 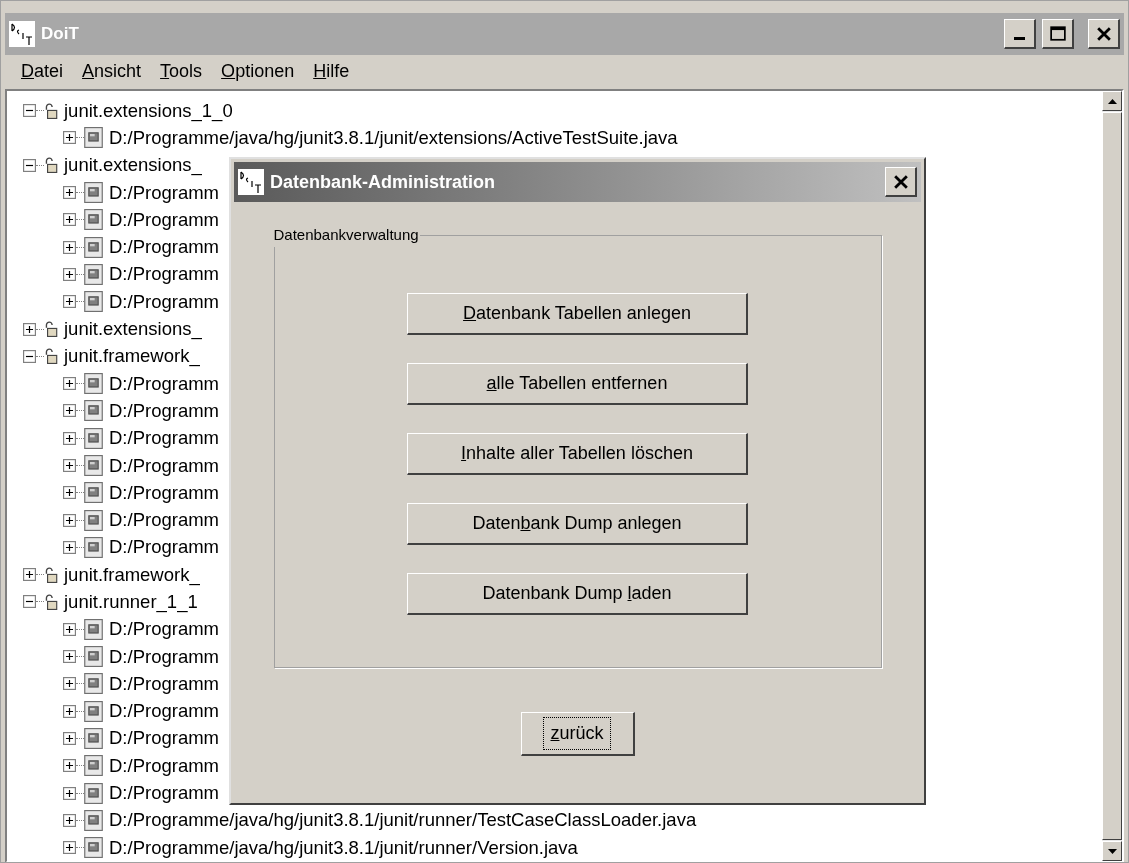 What do you see at coordinates (112, 71) in the screenshot?
I see `menu-item: Ansicht` at bounding box center [112, 71].